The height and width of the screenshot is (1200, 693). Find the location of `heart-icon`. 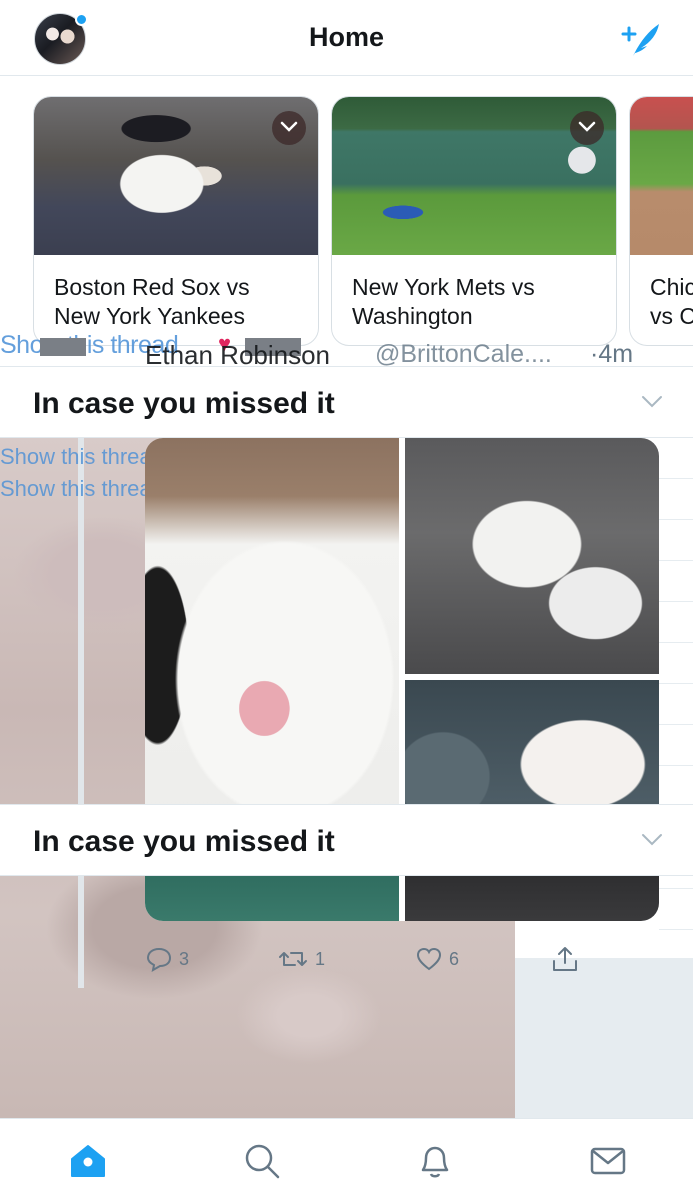

heart-icon is located at coordinates (429, 959).